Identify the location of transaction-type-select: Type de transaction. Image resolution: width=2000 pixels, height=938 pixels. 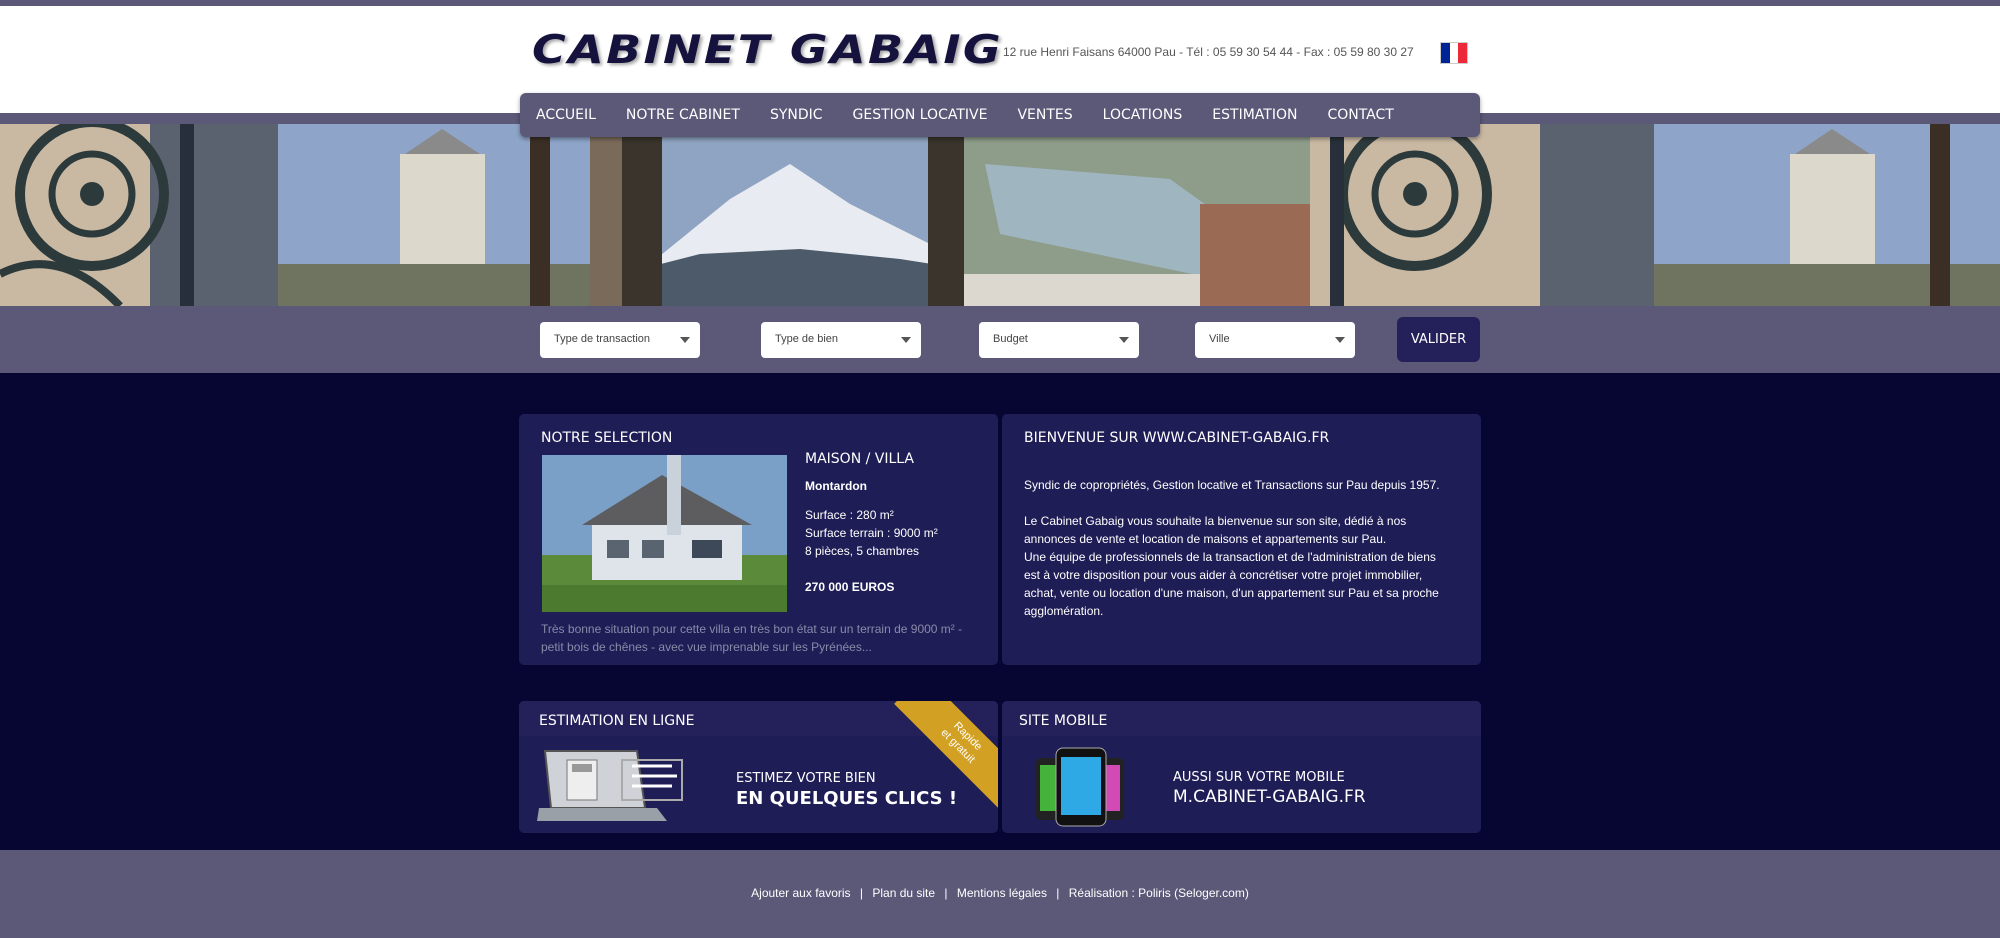
(620, 340).